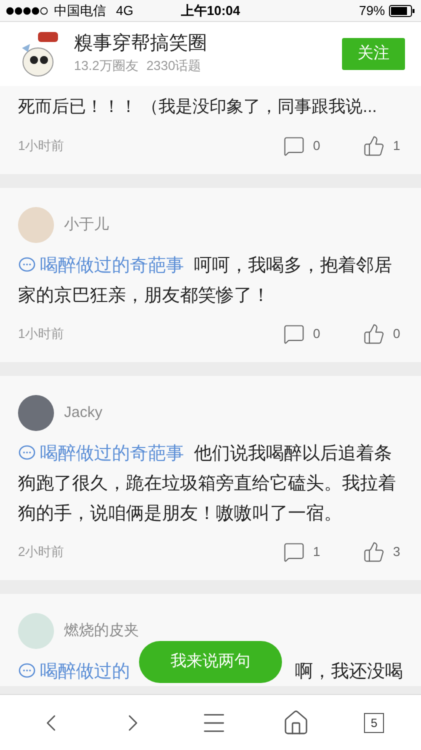 The height and width of the screenshot is (750, 421). Describe the element at coordinates (101, 630) in the screenshot. I see `author-name: 燃烧的皮夹` at that location.